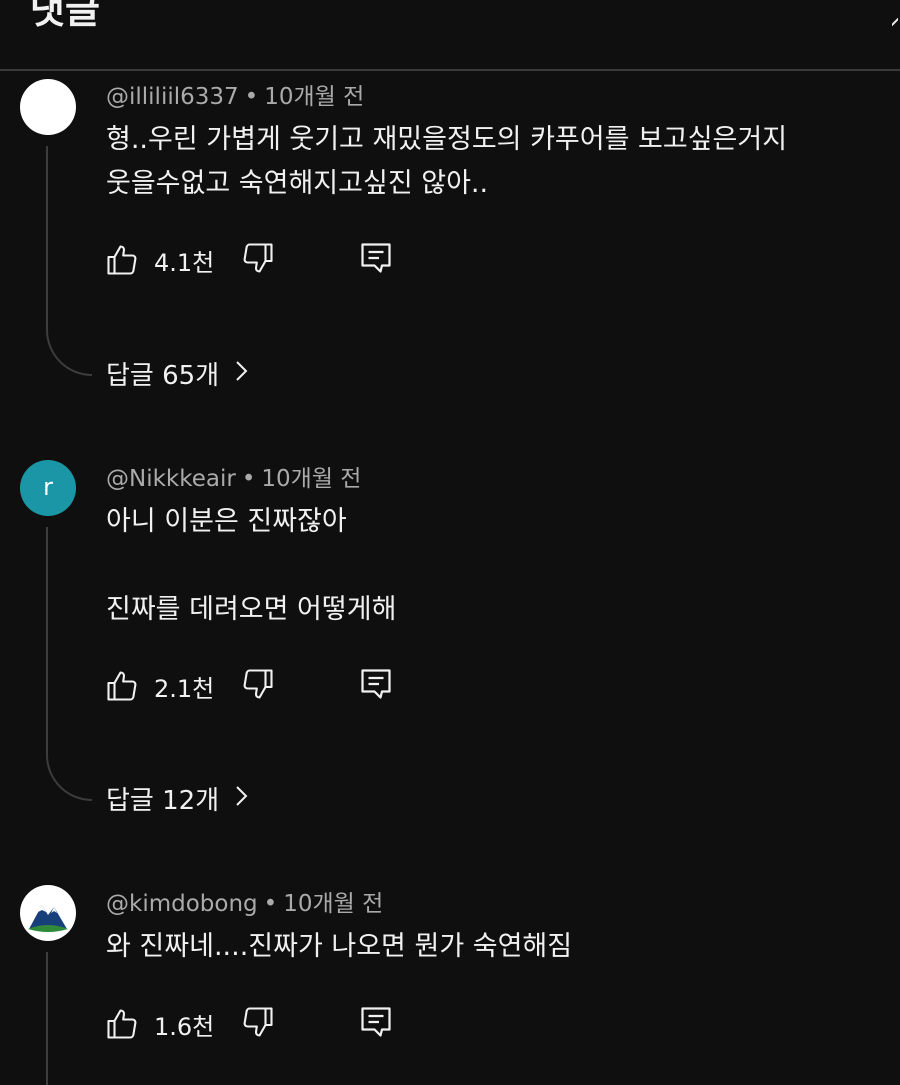 The image size is (900, 1085). I want to click on view-replies-button: 답글 12개, so click(177, 800).